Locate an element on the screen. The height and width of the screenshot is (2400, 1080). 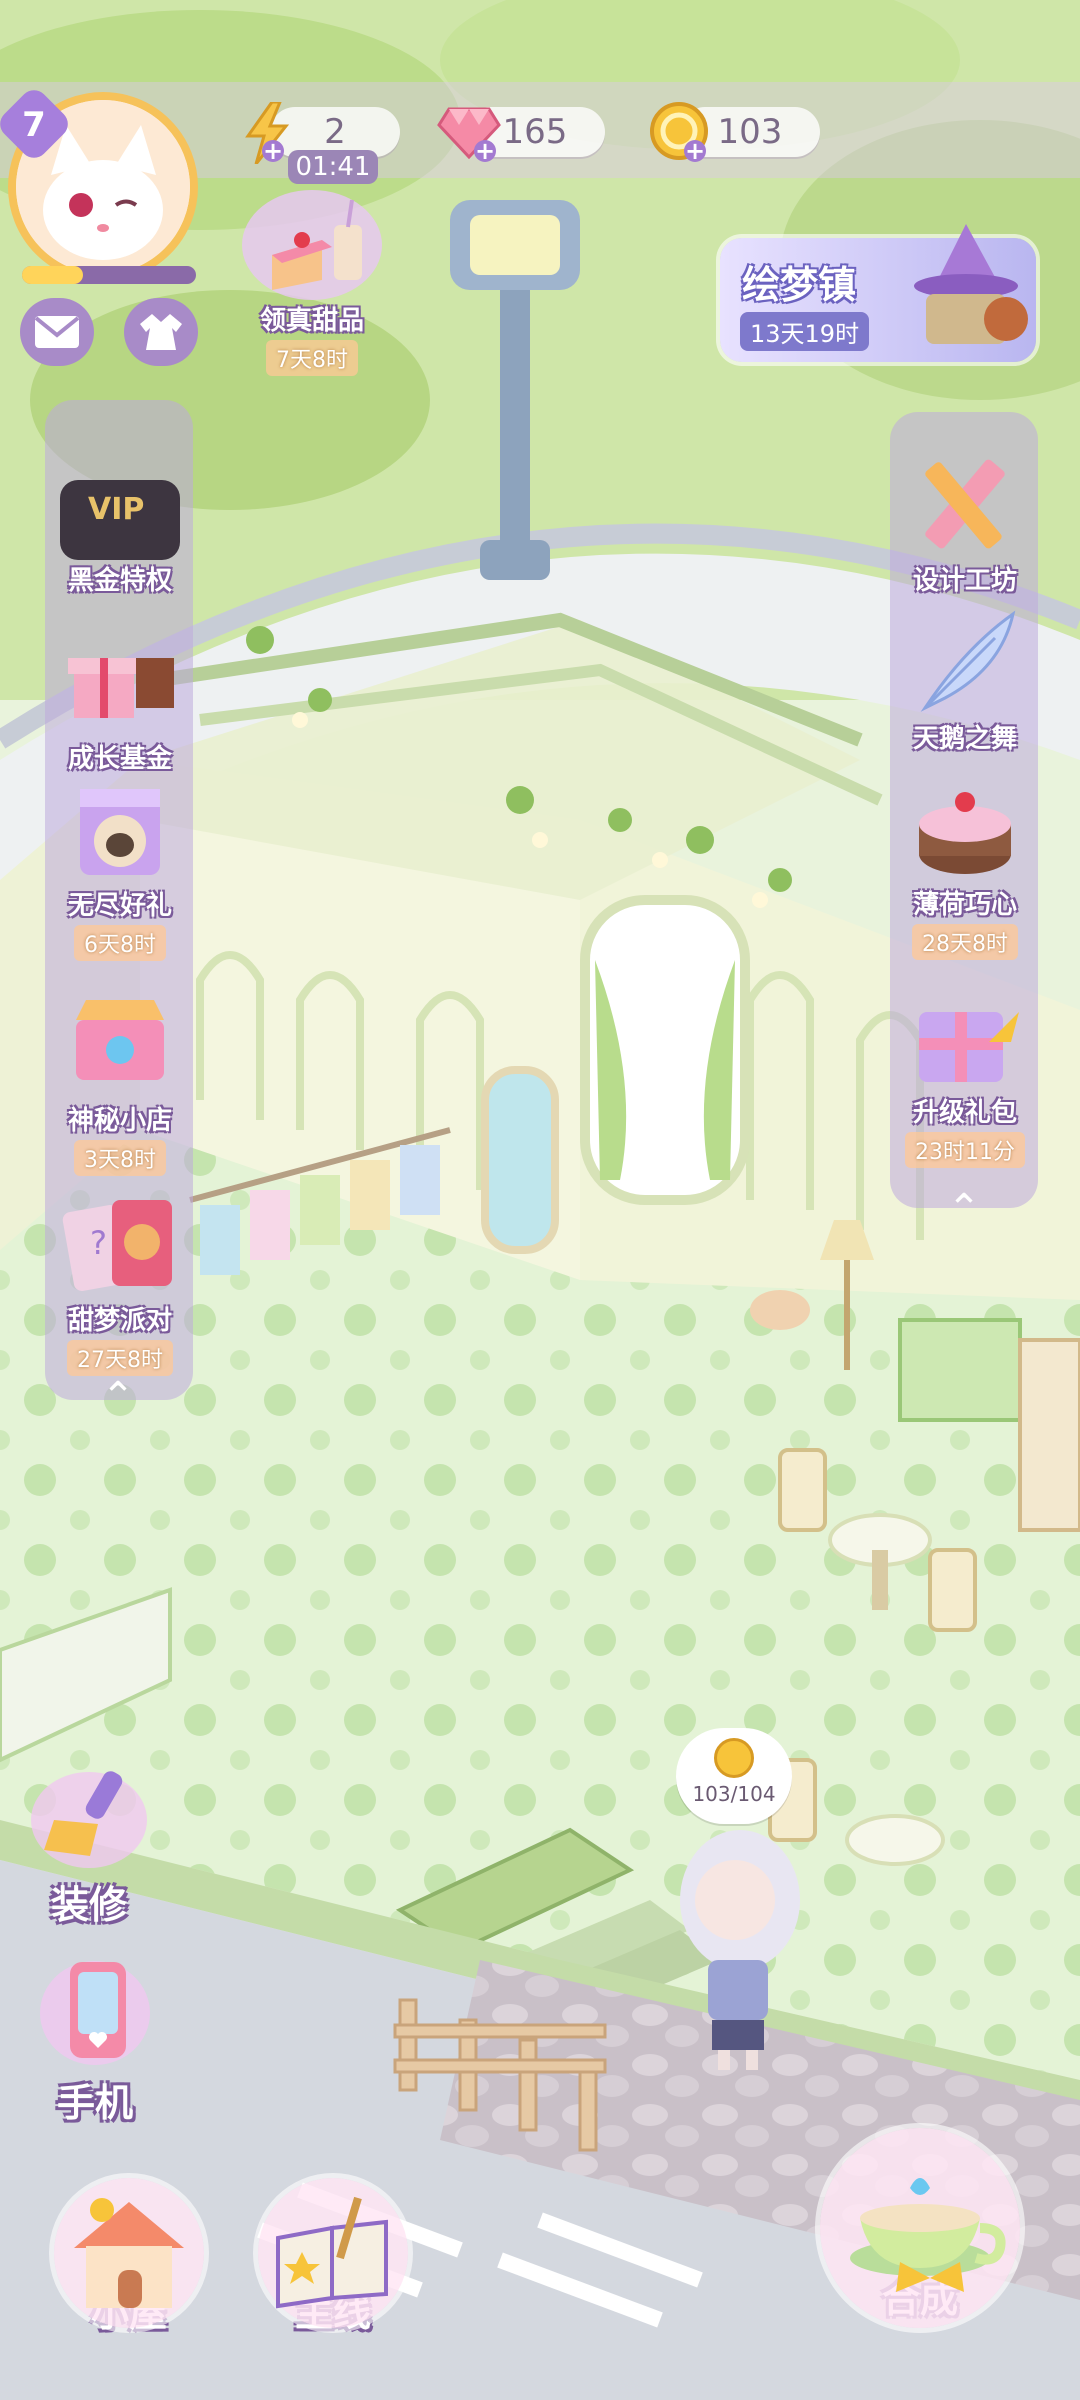
phone-label: 手机 is located at coordinates (94, 2103).